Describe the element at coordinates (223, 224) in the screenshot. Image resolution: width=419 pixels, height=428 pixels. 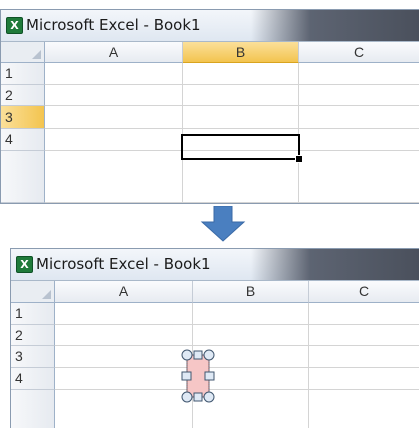
I see `down-arrow-icon` at that location.